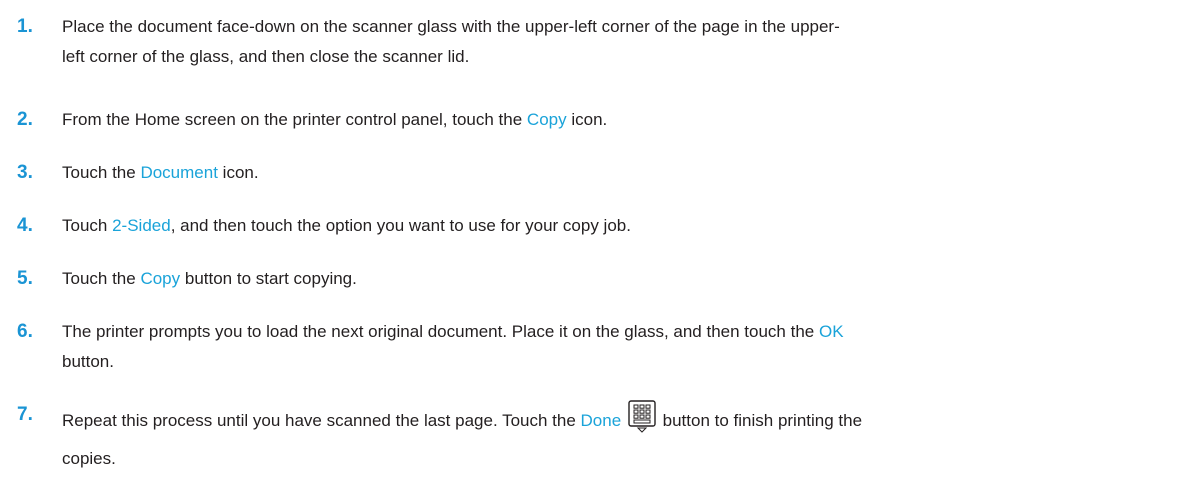  I want to click on step-number: 7., so click(25, 414).